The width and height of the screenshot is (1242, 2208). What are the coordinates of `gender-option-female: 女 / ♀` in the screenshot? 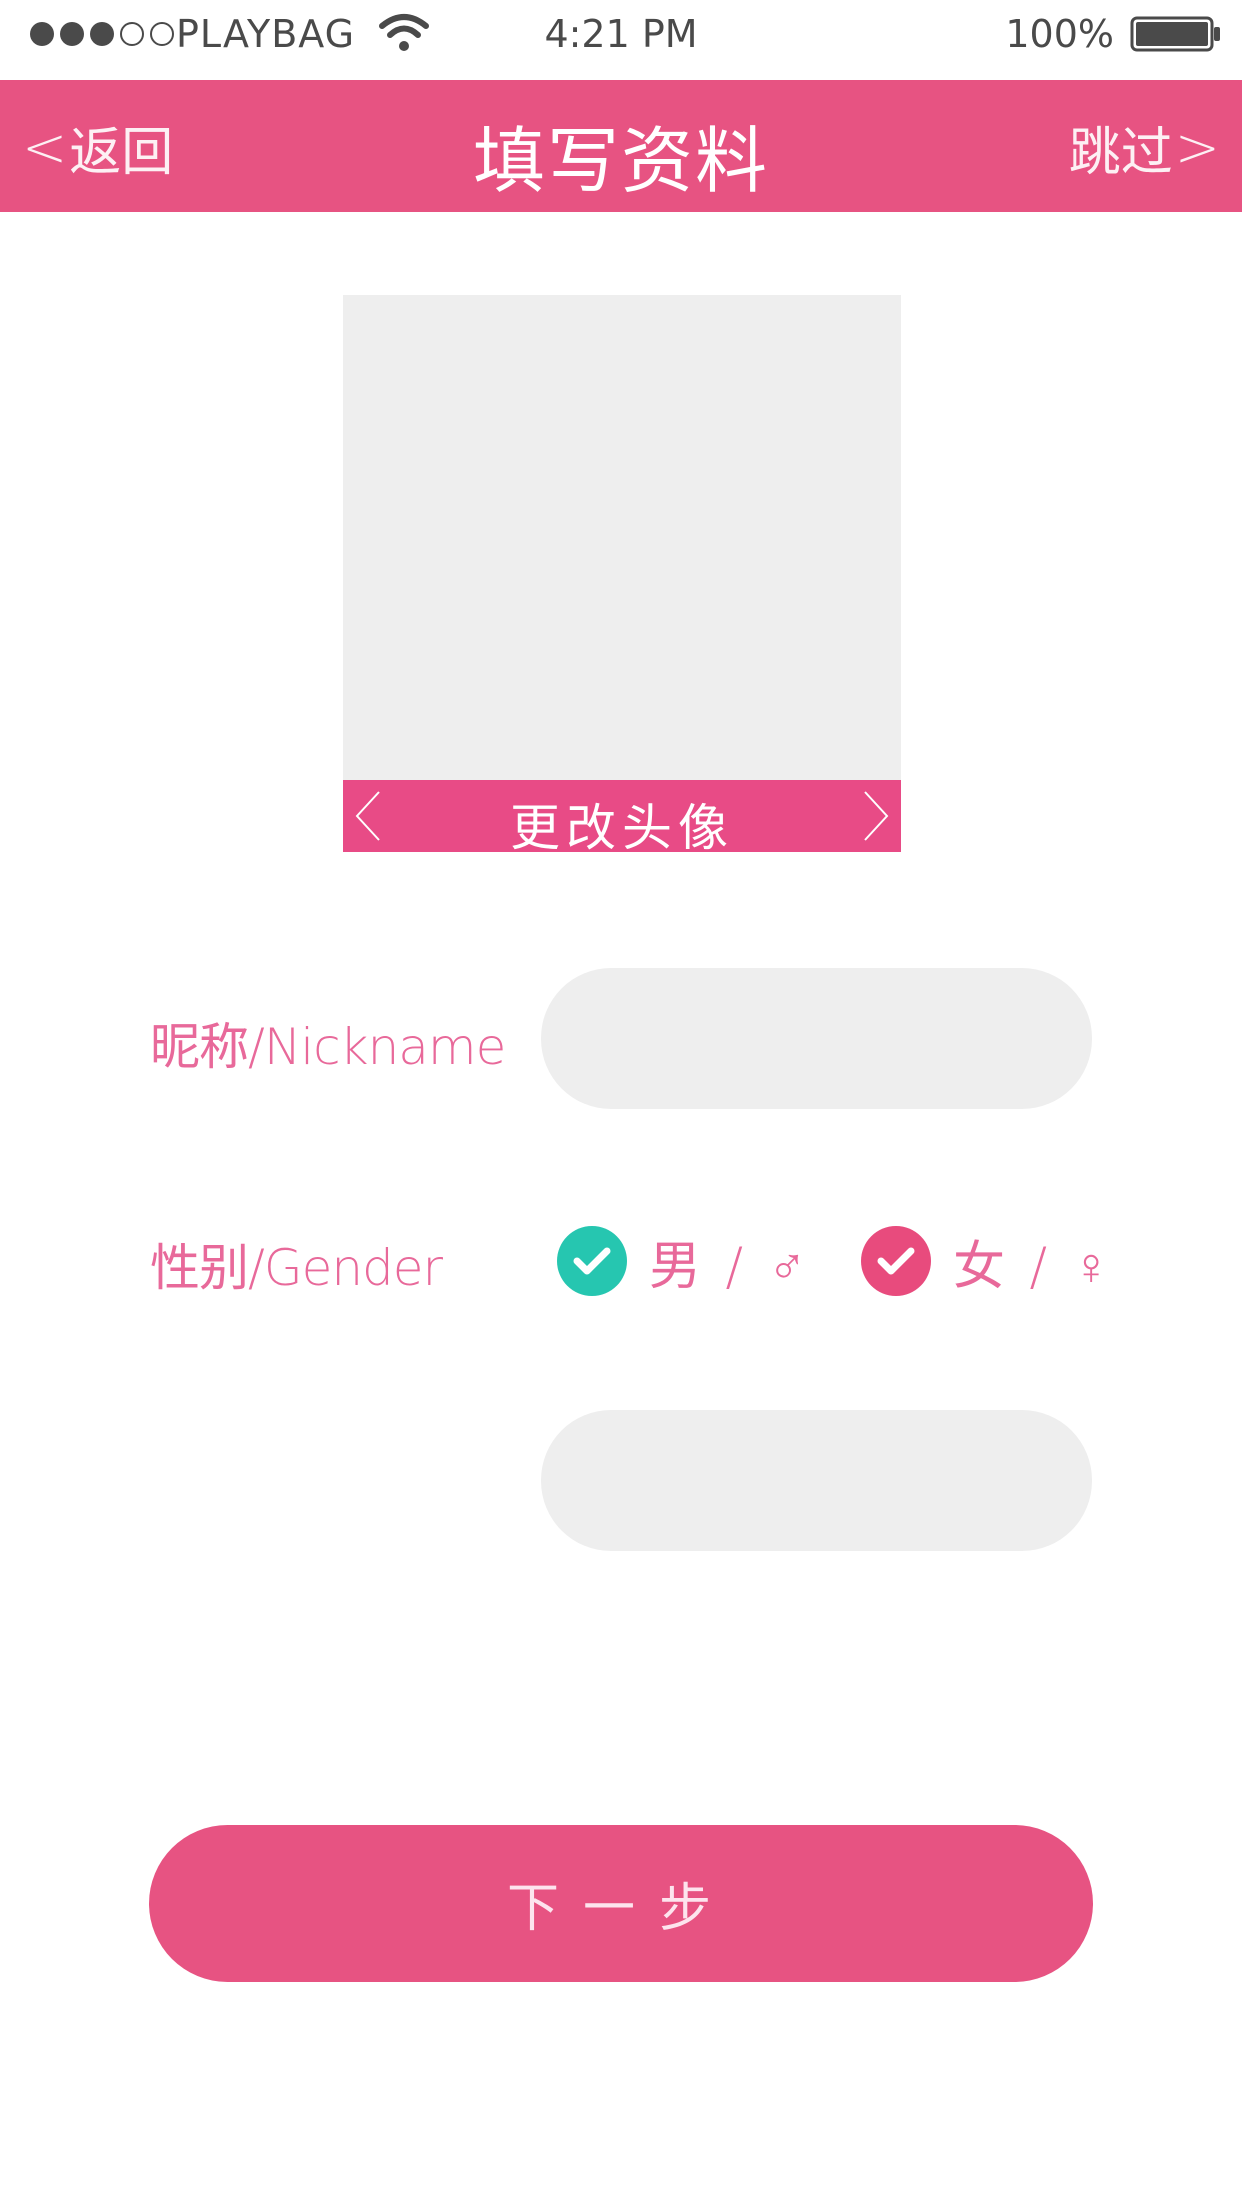 It's located at (988, 1261).